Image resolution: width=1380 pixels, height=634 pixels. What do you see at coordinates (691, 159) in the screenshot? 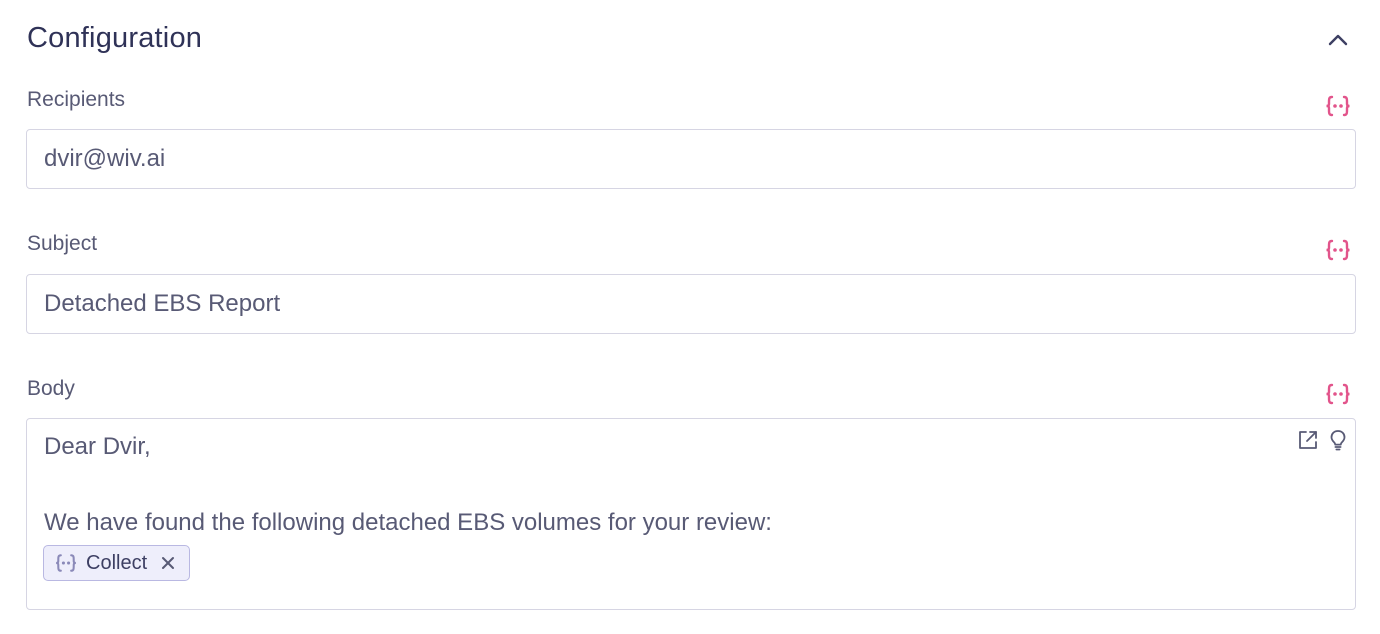
I see `recipients-input: dvir@wiv.ai` at bounding box center [691, 159].